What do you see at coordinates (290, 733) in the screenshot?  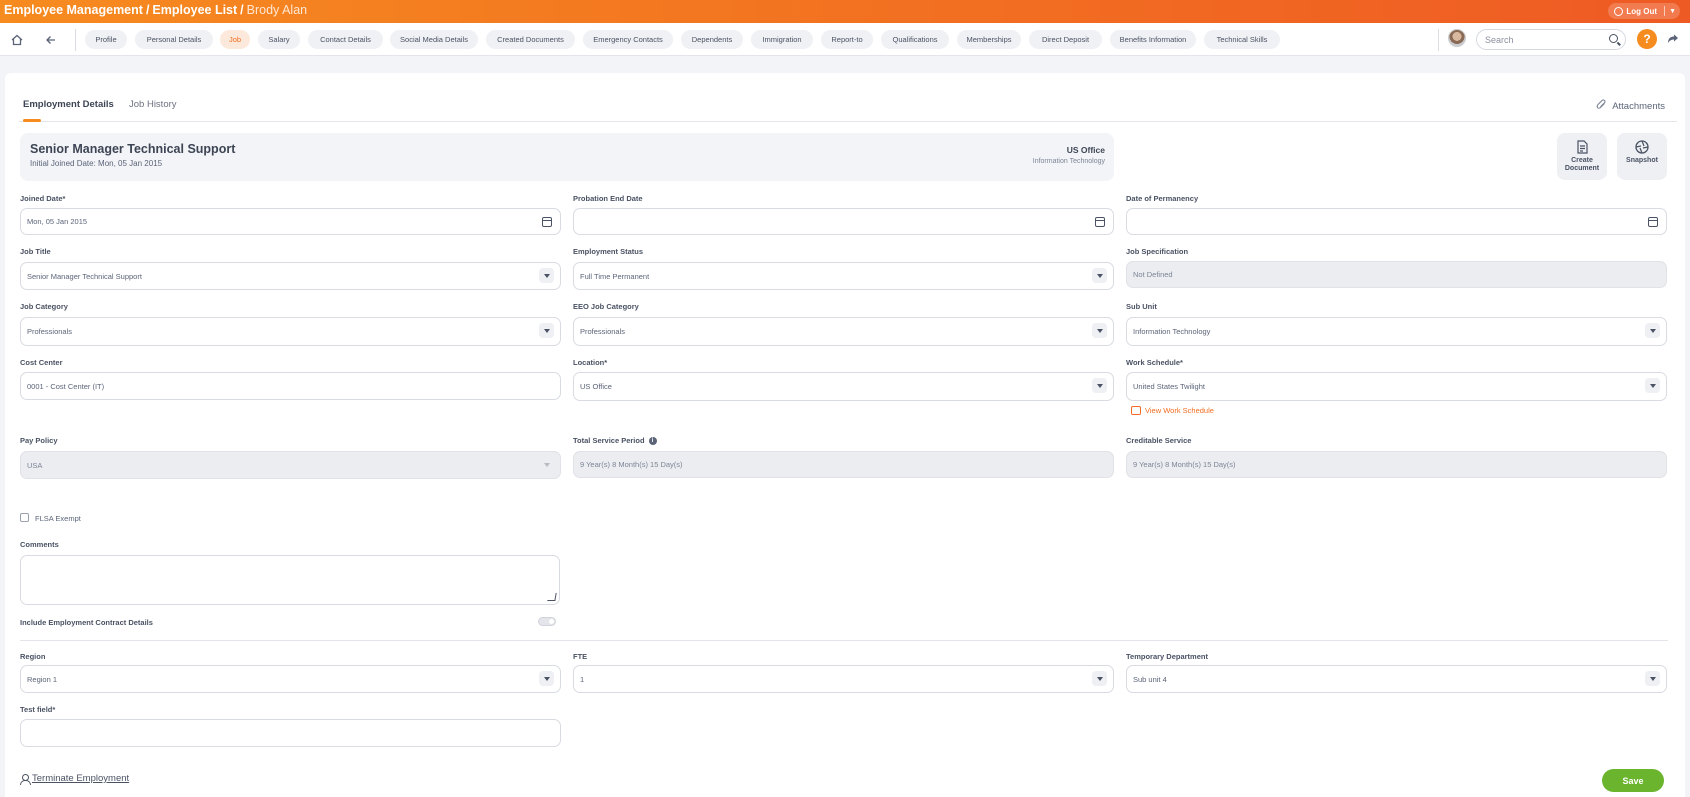 I see `test-field-input` at bounding box center [290, 733].